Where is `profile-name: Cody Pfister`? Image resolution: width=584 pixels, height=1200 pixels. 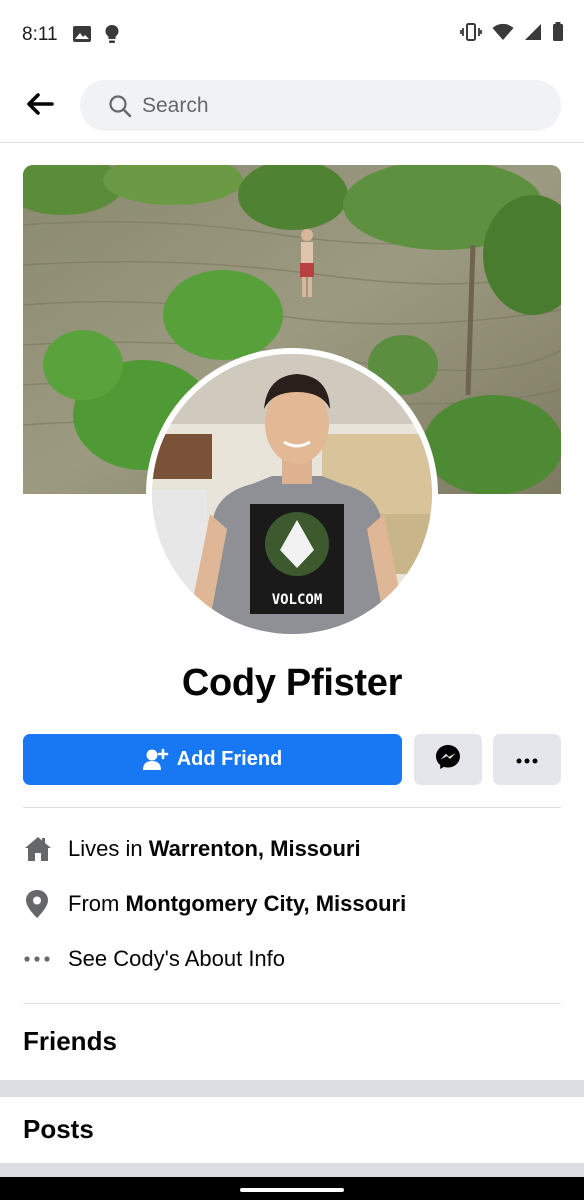 profile-name: Cody Pfister is located at coordinates (292, 683).